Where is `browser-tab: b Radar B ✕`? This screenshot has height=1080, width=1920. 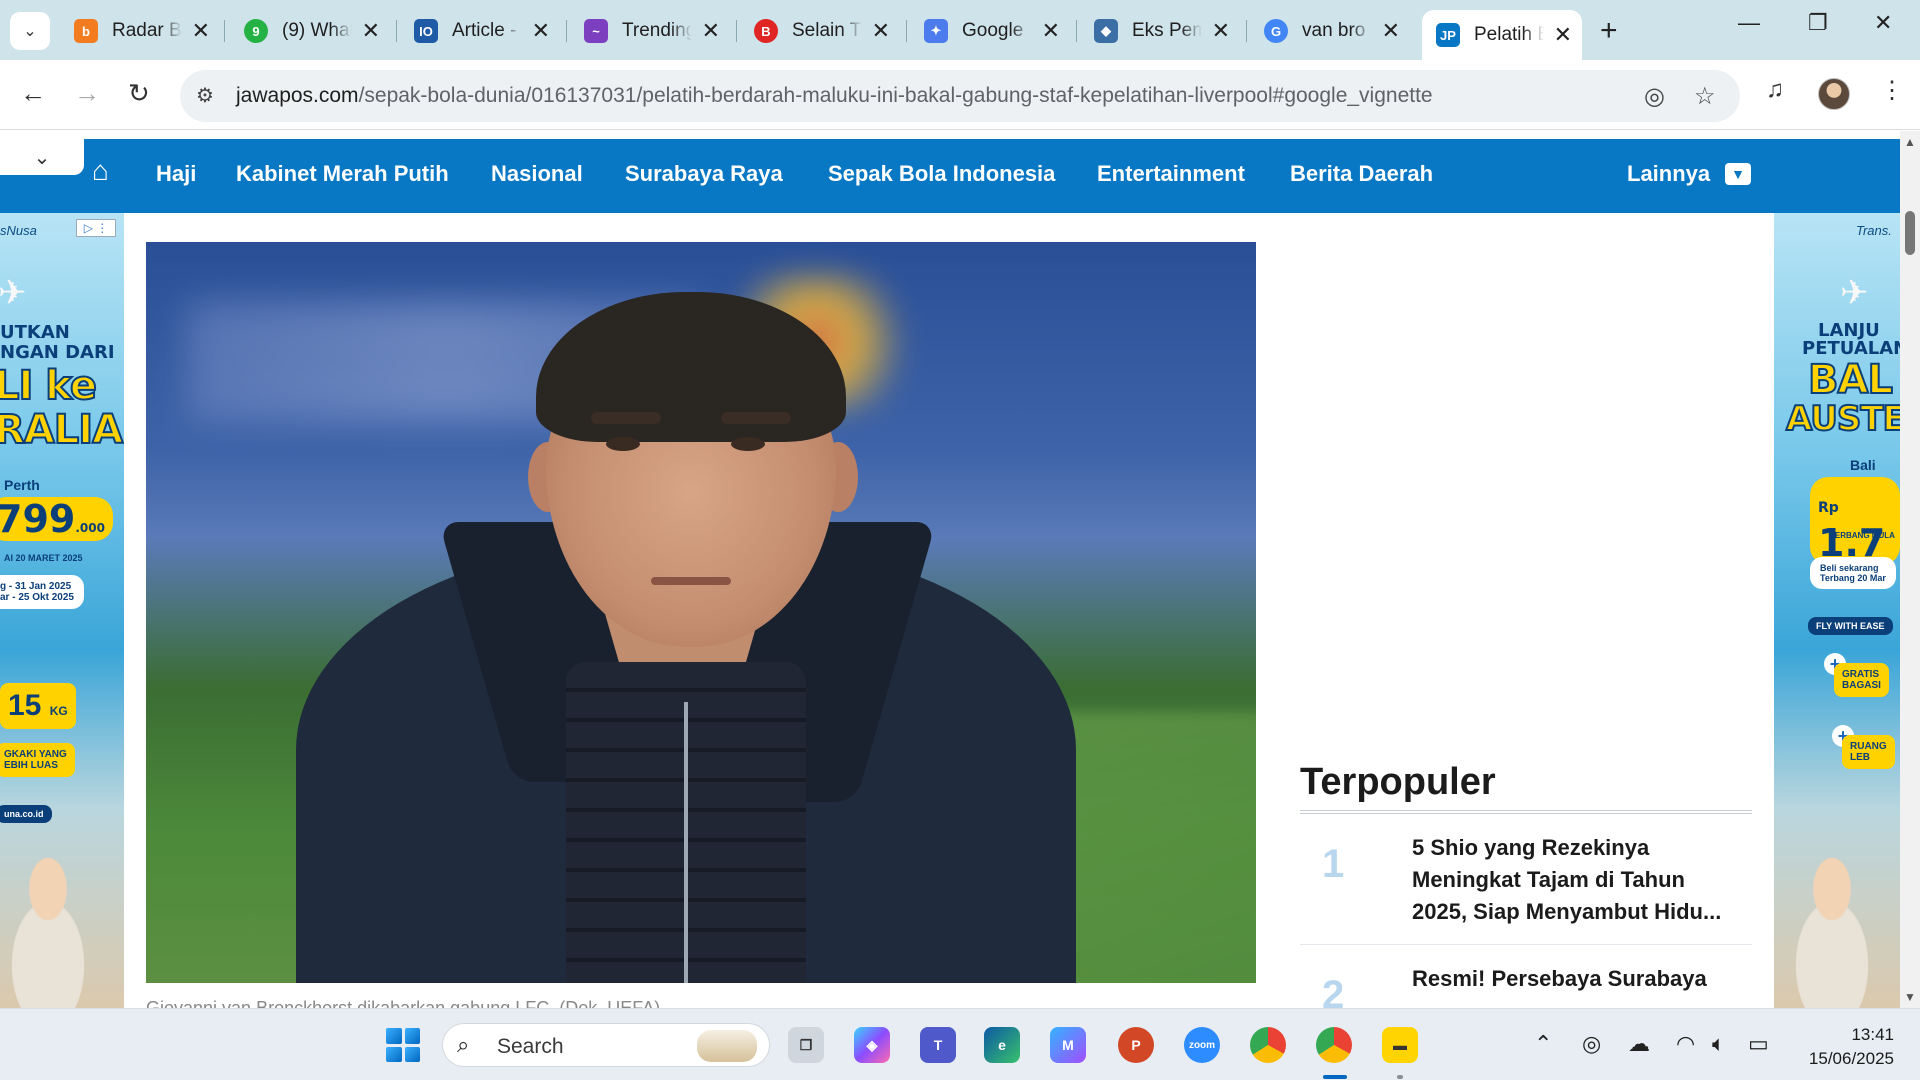 browser-tab: b Radar B ✕ is located at coordinates (140, 31).